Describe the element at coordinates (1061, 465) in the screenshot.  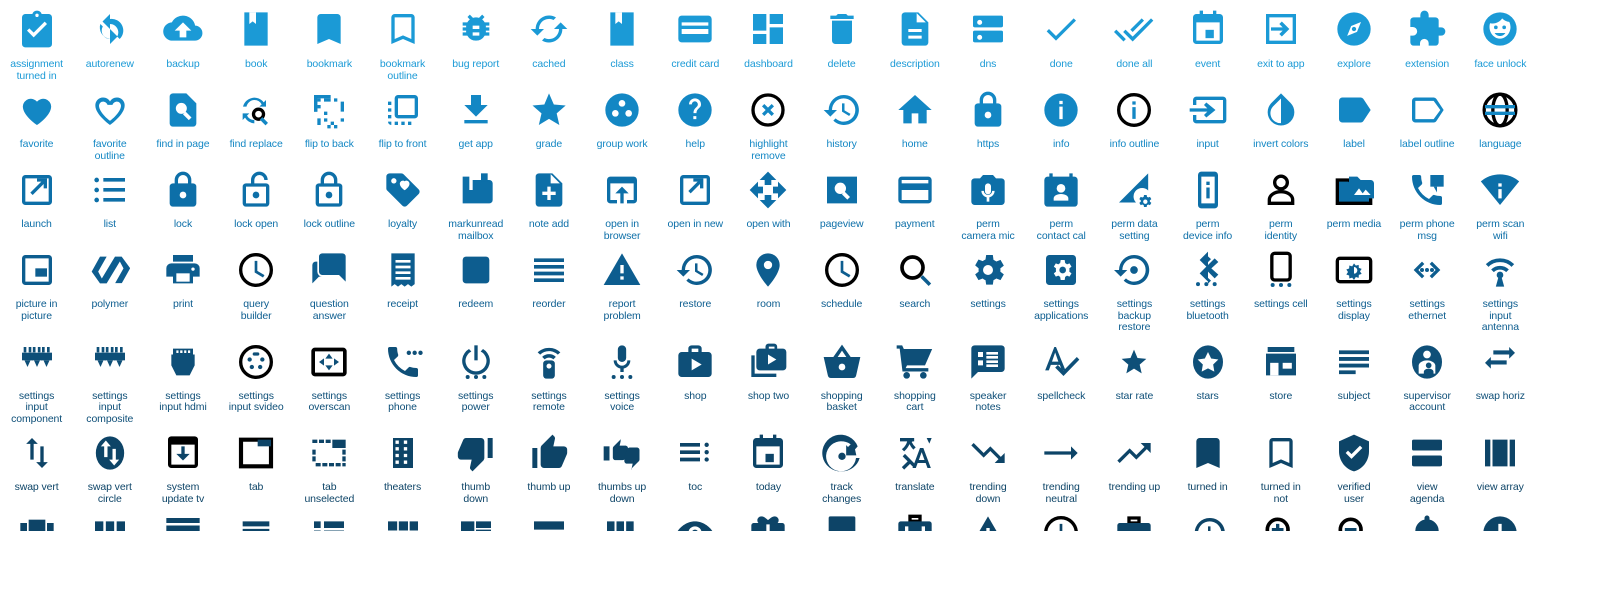
I see `icon-cell-trending-neutral: trending neutral` at that location.